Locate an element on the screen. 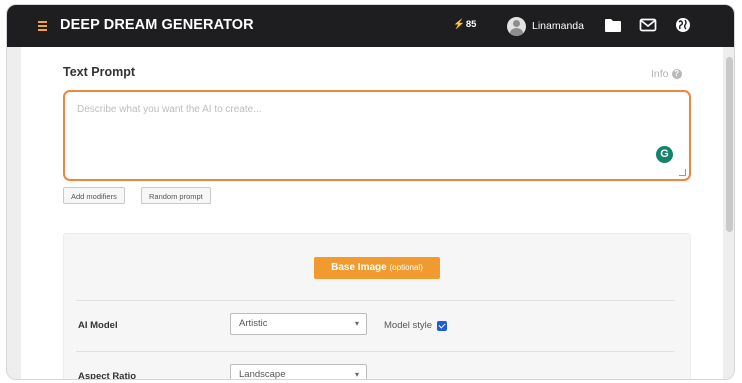  avatar is located at coordinates (516, 26).